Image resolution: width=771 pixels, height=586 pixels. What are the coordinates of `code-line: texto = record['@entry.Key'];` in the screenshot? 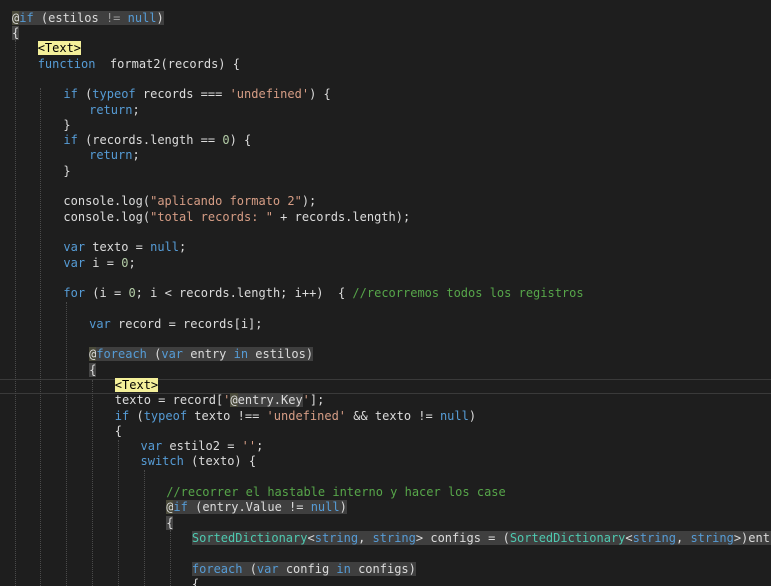 It's located at (219, 400).